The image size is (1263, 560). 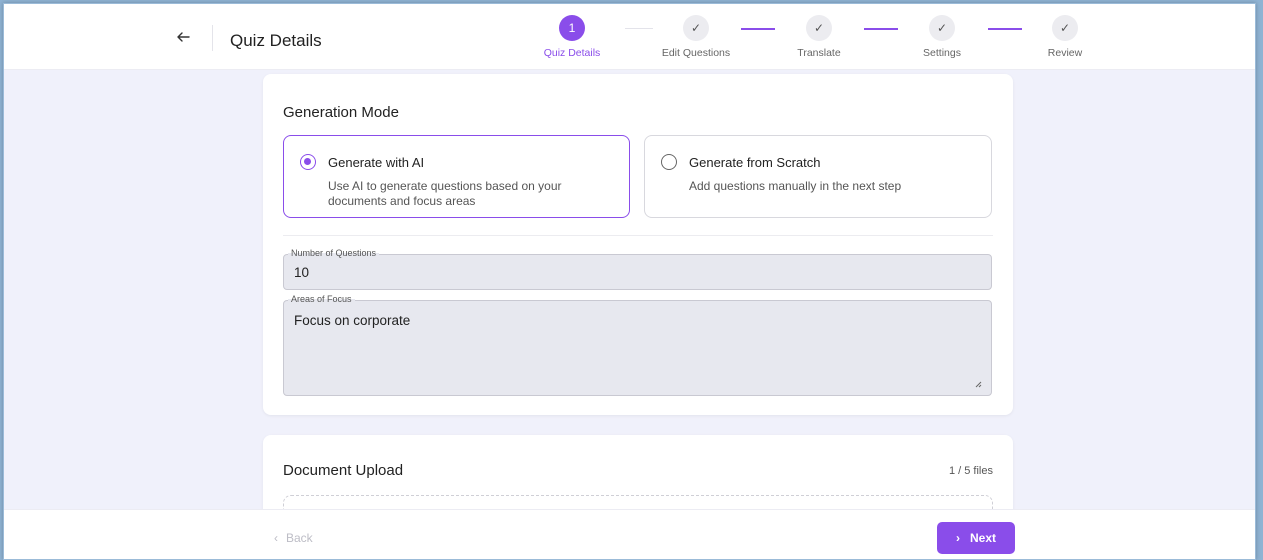 What do you see at coordinates (299, 538) in the screenshot?
I see `back-label: Back` at bounding box center [299, 538].